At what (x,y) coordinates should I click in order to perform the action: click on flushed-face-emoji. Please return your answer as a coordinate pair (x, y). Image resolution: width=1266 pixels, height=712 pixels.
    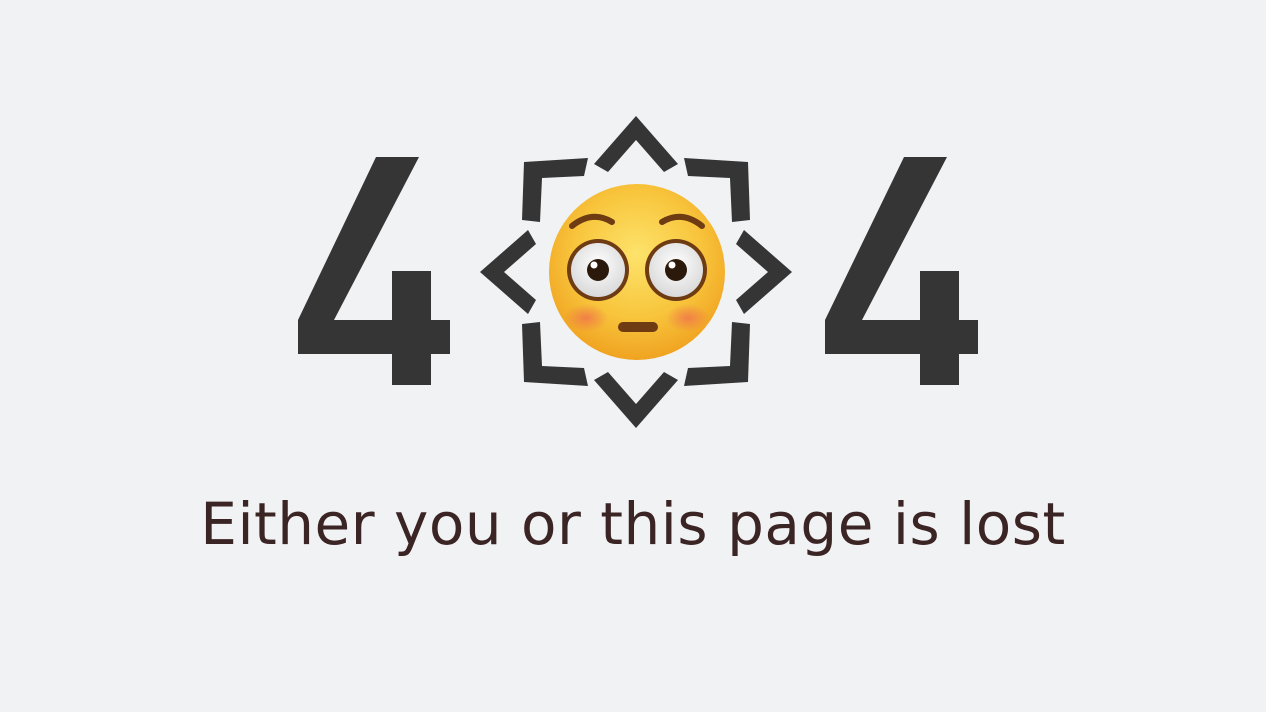
    Looking at the image, I should click on (637, 272).